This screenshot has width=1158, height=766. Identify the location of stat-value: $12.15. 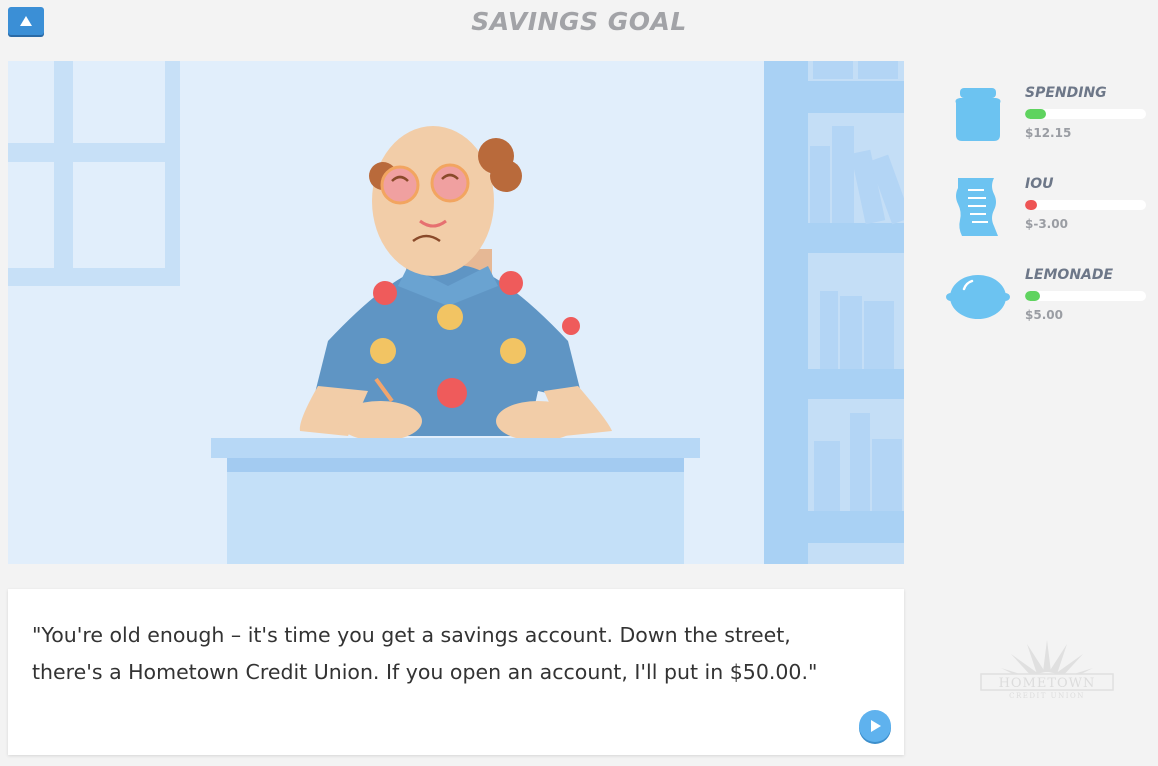
(1048, 133).